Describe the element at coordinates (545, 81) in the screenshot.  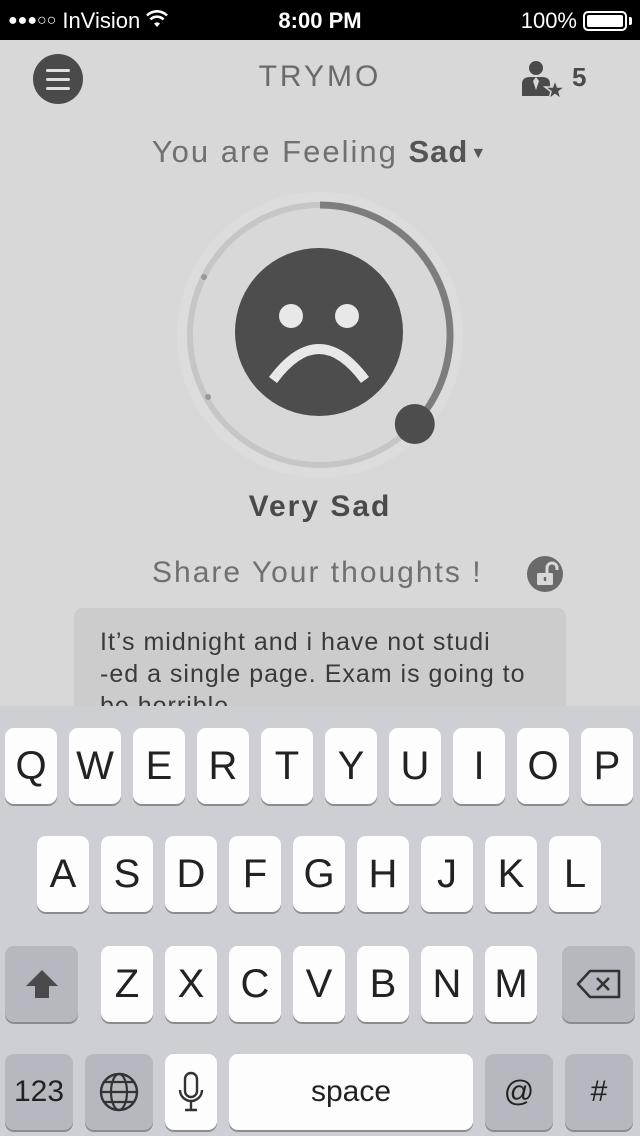
I see `person-star-icon` at that location.